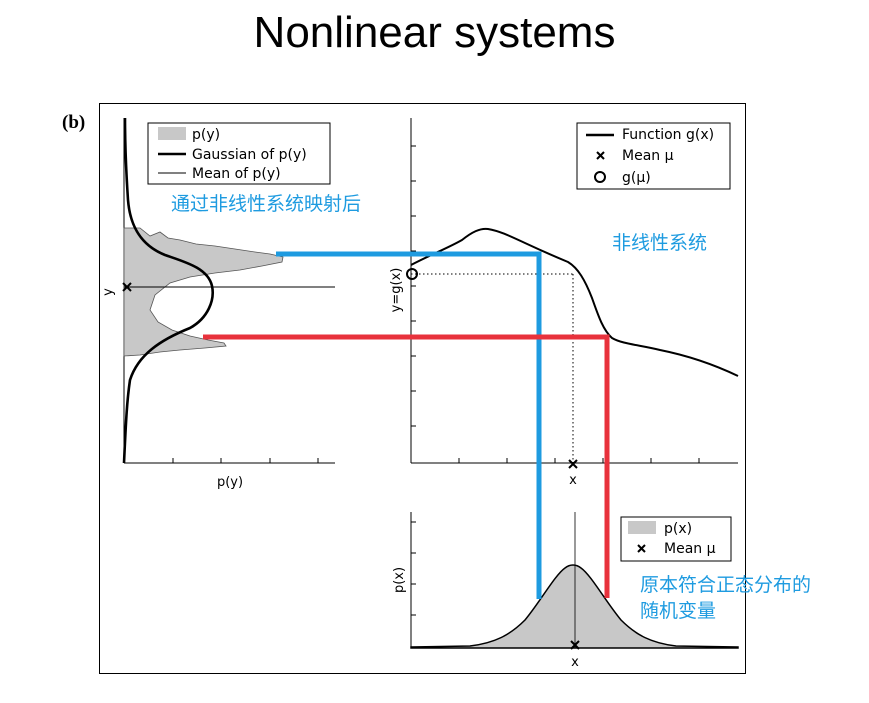 This screenshot has width=869, height=703. What do you see at coordinates (413, 286) in the screenshot?
I see `top-panel-y-ticks` at bounding box center [413, 286].